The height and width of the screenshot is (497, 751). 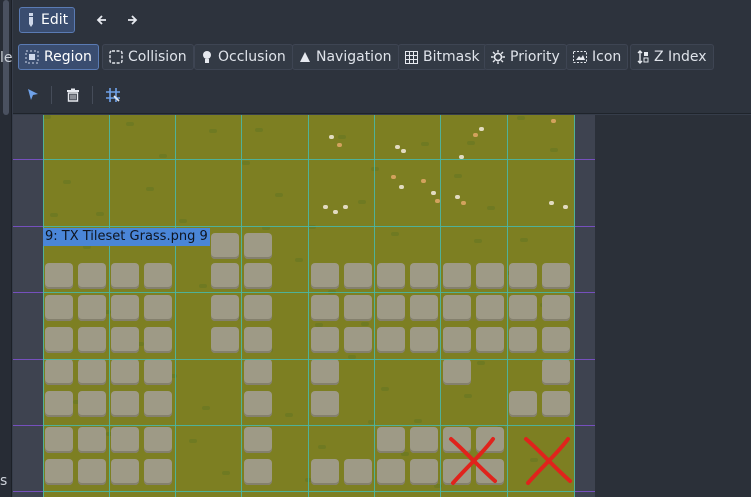 I want to click on mode-priority-button: Priority, so click(x=525, y=57).